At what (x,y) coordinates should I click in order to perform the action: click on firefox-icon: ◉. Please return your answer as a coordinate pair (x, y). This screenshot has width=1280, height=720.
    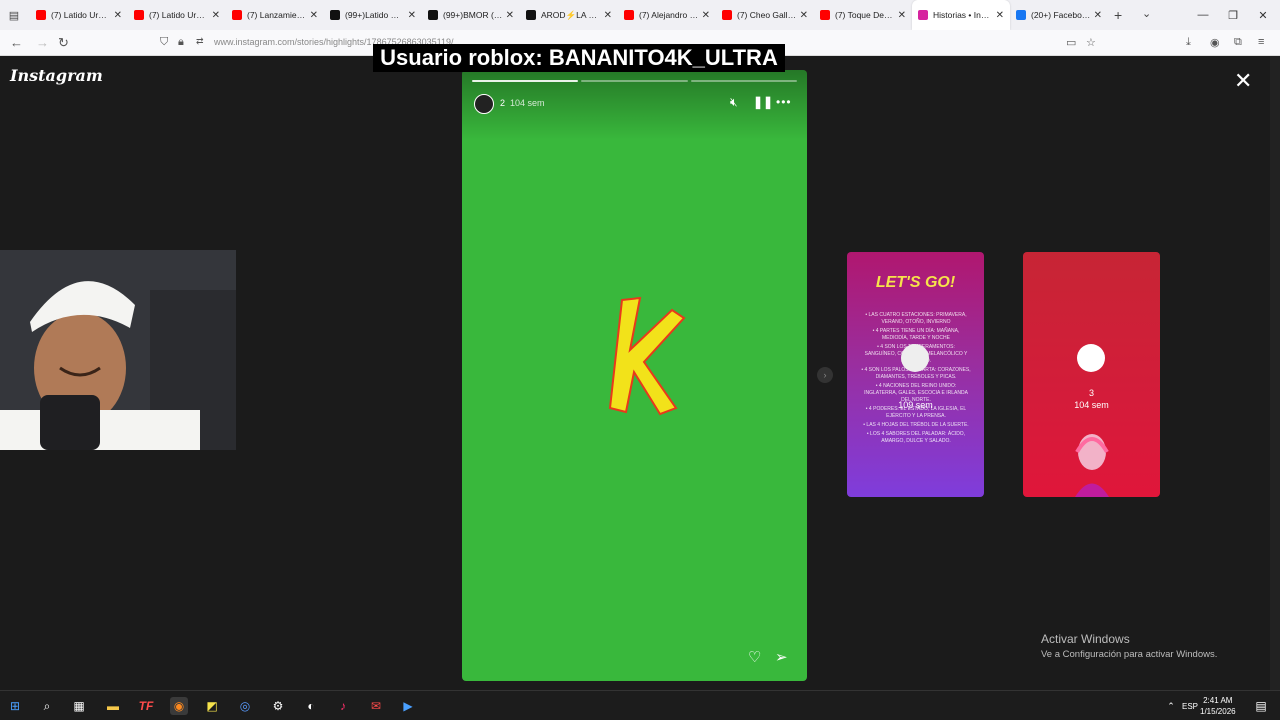
    Looking at the image, I should click on (179, 706).